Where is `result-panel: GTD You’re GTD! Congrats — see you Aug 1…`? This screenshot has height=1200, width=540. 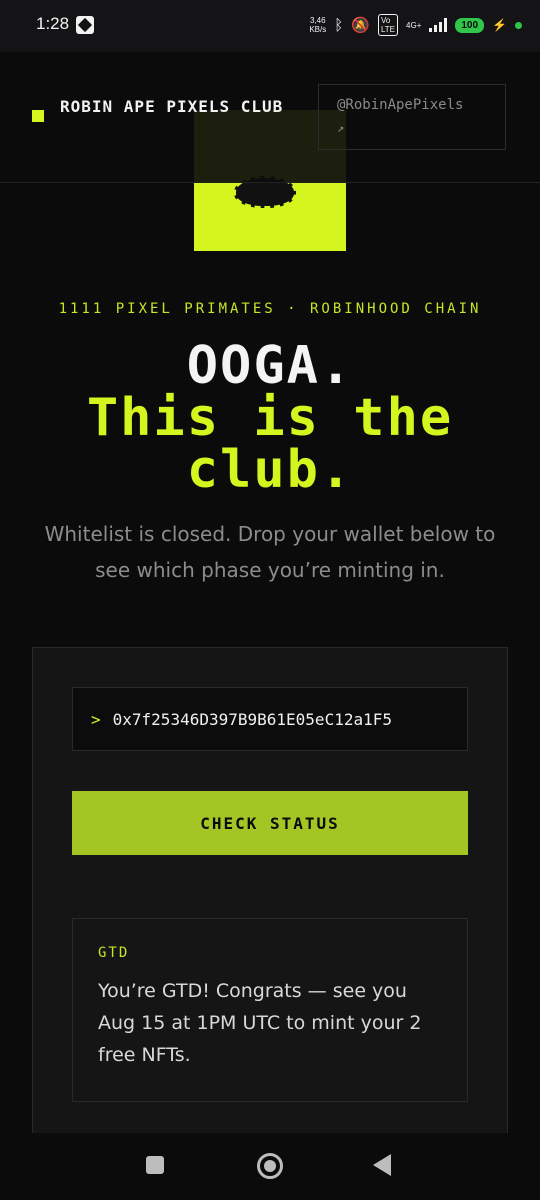 result-panel: GTD You’re GTD! Congrats — see you Aug 1… is located at coordinates (270, 1010).